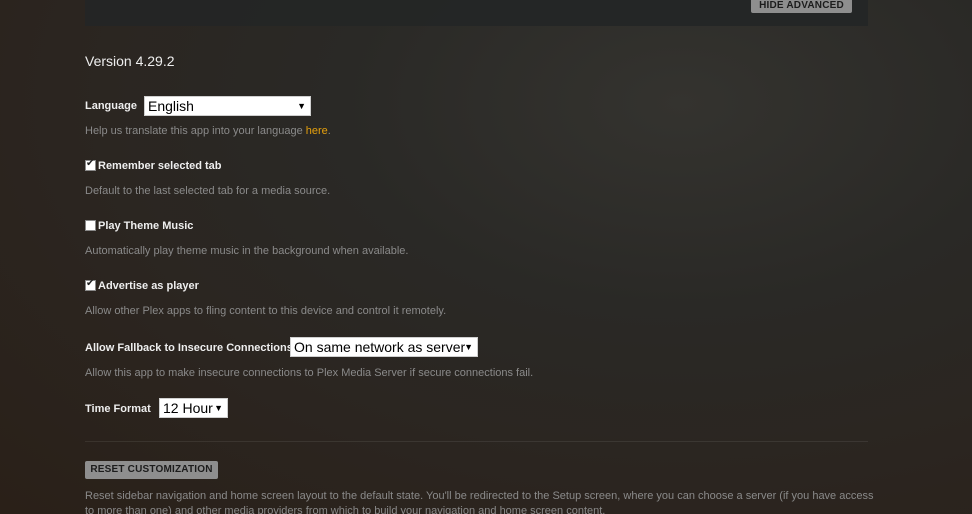  What do you see at coordinates (90, 225) in the screenshot?
I see `theme-music-checkbox` at bounding box center [90, 225].